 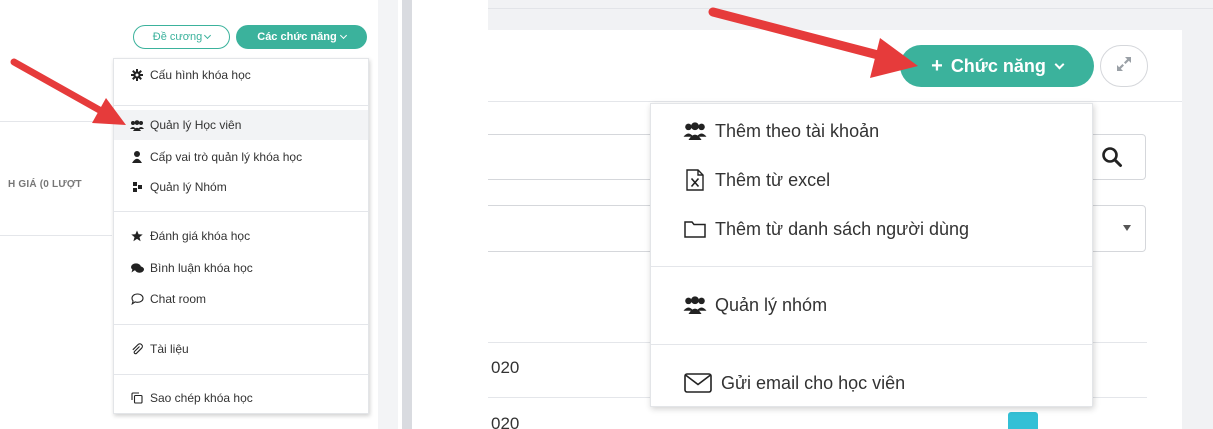 What do you see at coordinates (1127, 228) in the screenshot?
I see `caret-down-icon` at bounding box center [1127, 228].